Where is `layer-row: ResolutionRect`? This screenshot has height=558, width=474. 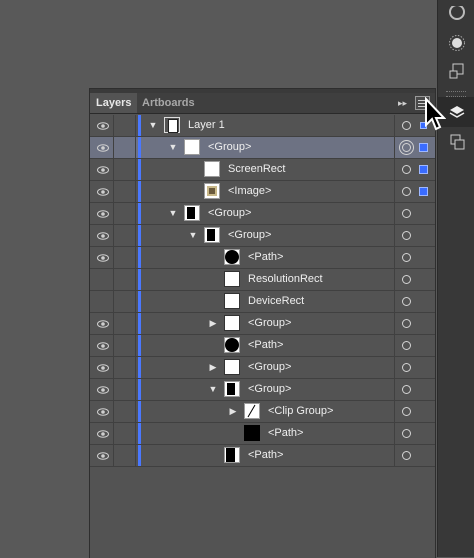
layer-row: ResolutionRect is located at coordinates (262, 280).